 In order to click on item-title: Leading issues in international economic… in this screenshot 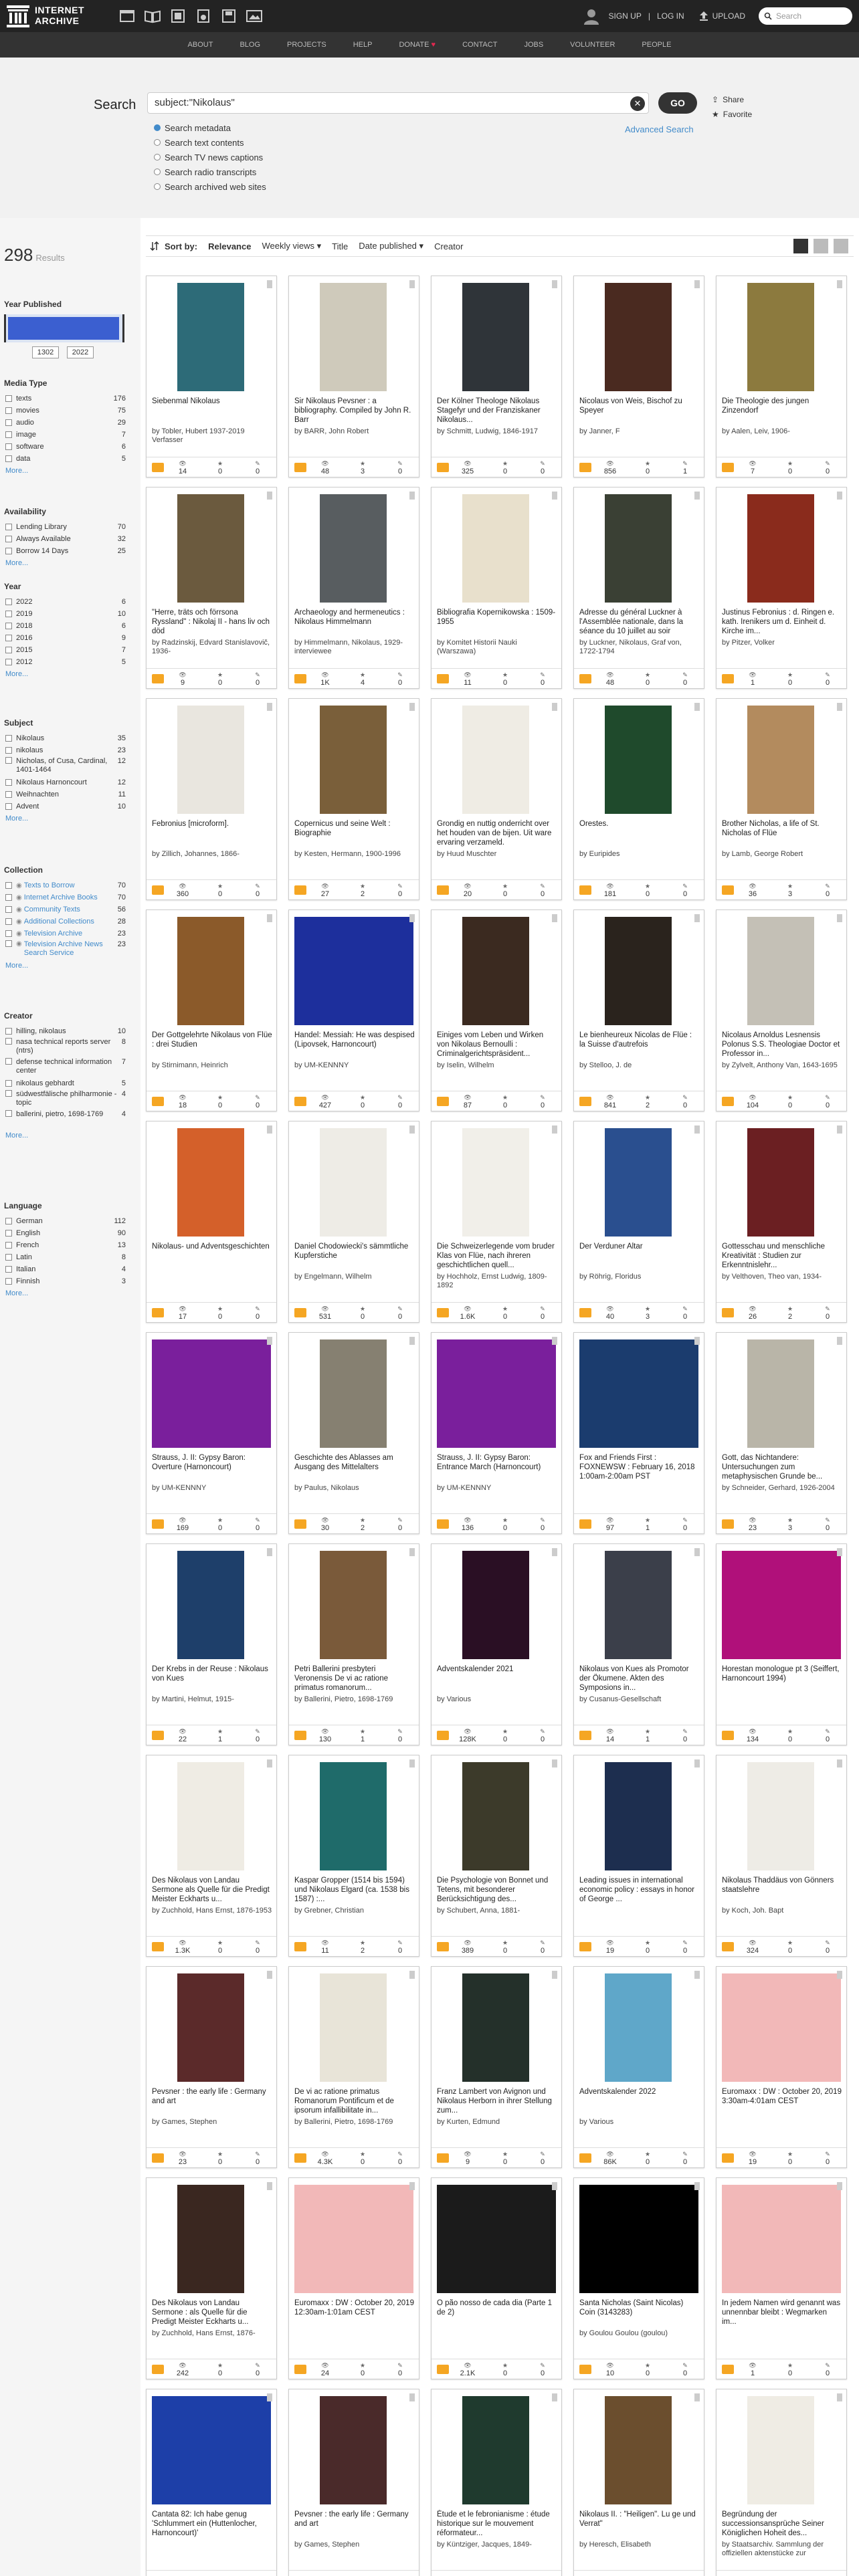, I will do `click(639, 1890)`.